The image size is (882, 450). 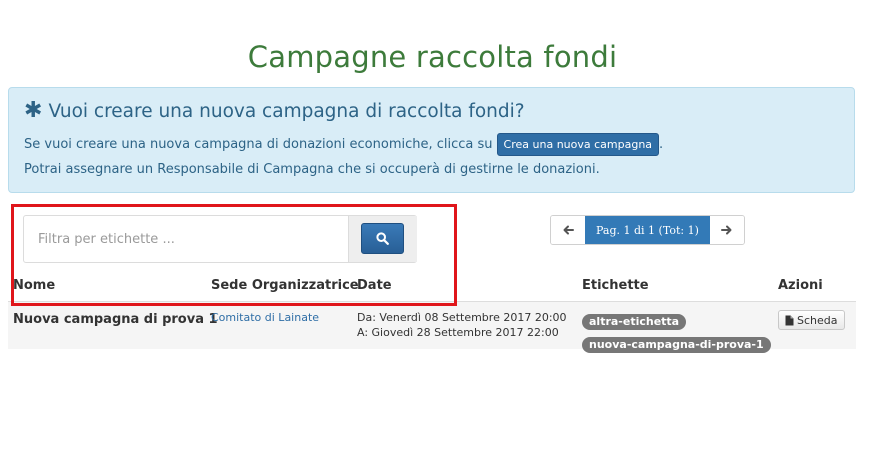 What do you see at coordinates (634, 322) in the screenshot?
I see `tag-badge: altra-etichetta` at bounding box center [634, 322].